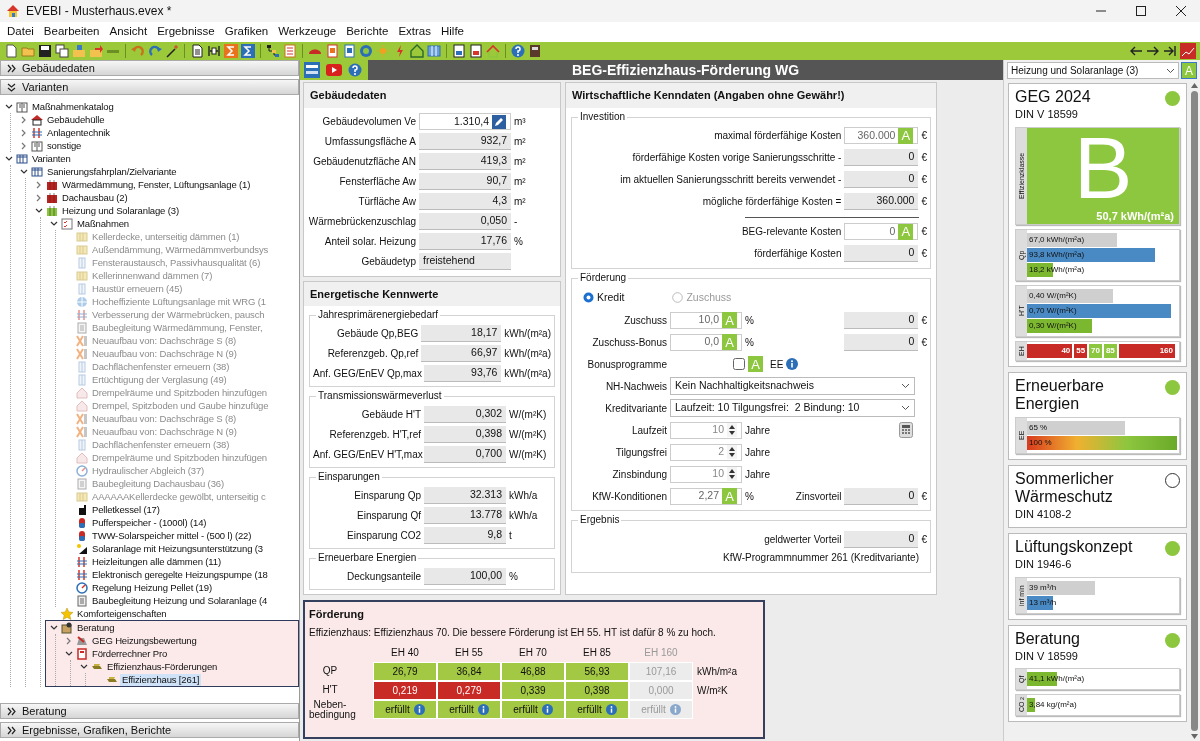 The width and height of the screenshot is (1200, 741). Describe the element at coordinates (367, 558) in the screenshot. I see `group-legend: Erneuerbare Energien` at that location.